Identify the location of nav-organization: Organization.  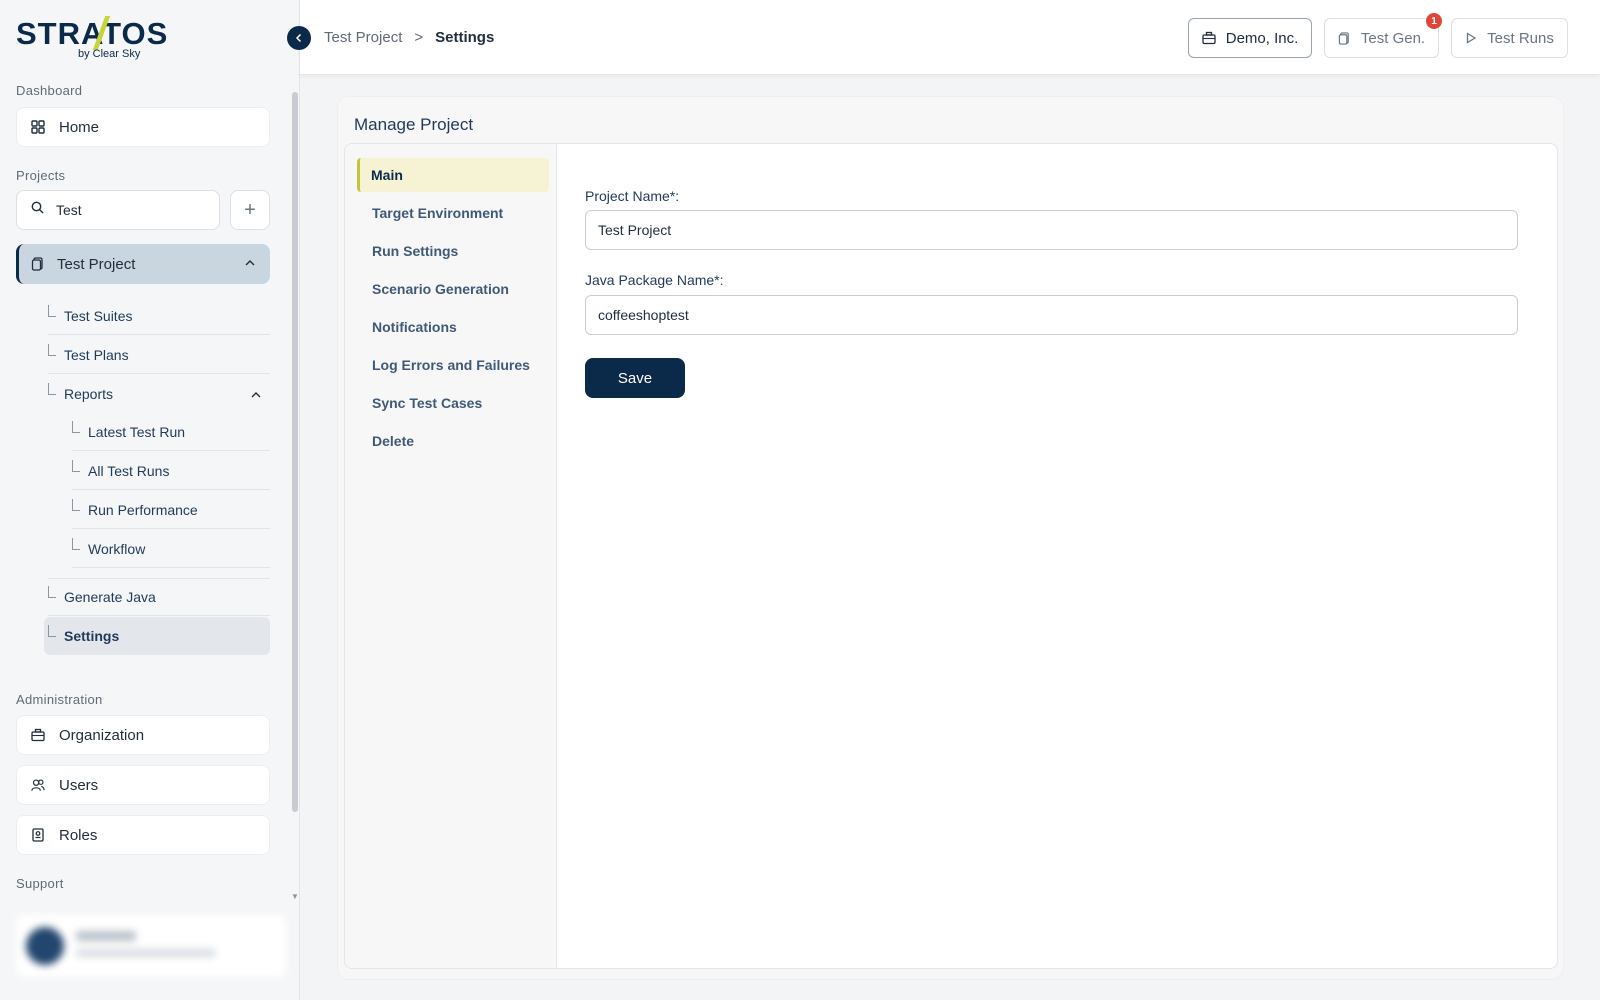
(143, 735).